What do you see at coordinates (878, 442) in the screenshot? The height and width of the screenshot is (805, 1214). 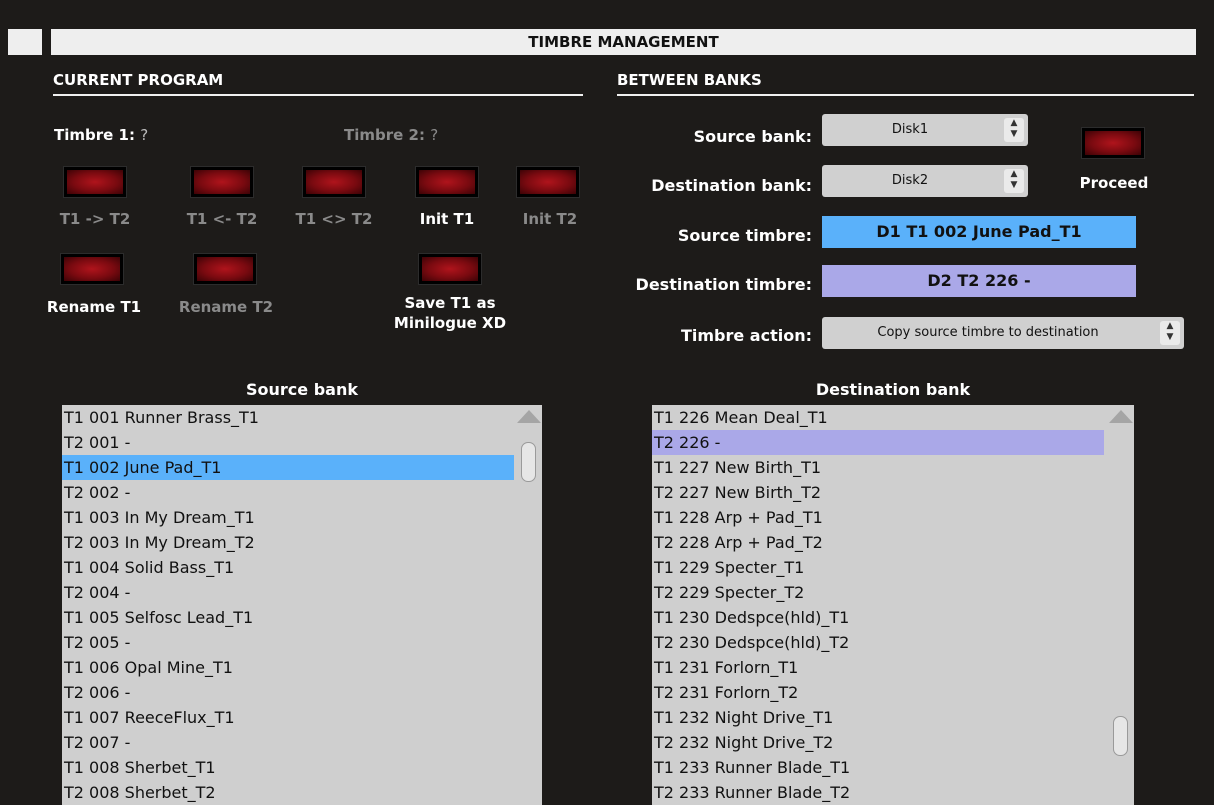 I see `list-item: T2 226 -` at bounding box center [878, 442].